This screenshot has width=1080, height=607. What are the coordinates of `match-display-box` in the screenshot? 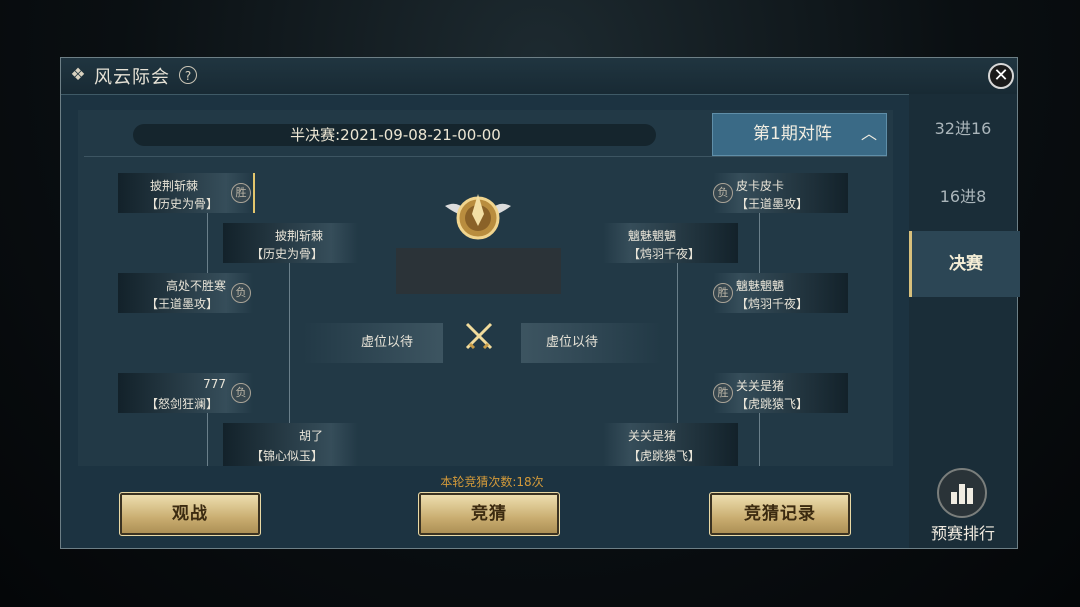 It's located at (478, 271).